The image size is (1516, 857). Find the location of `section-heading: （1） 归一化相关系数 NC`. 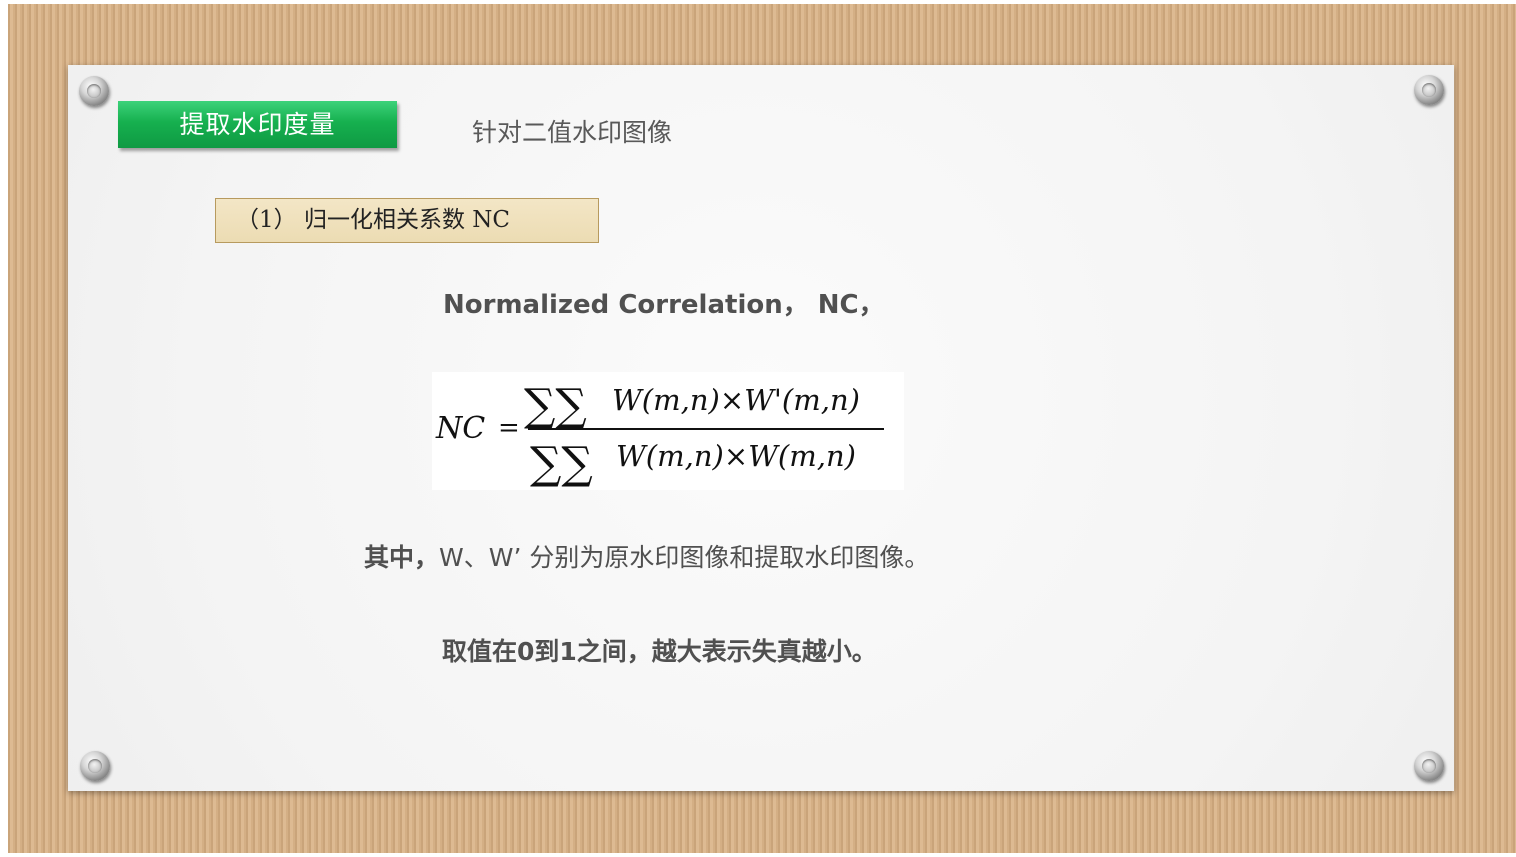

section-heading: （1） 归一化相关系数 NC is located at coordinates (407, 220).